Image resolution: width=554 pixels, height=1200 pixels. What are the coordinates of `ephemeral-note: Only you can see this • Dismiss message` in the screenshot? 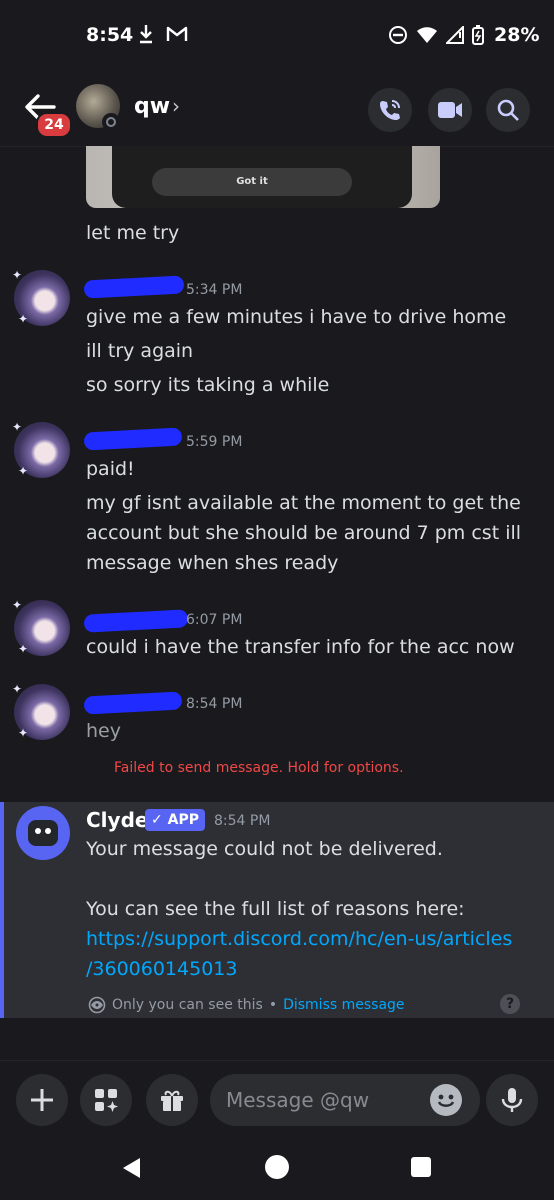 It's located at (246, 1005).